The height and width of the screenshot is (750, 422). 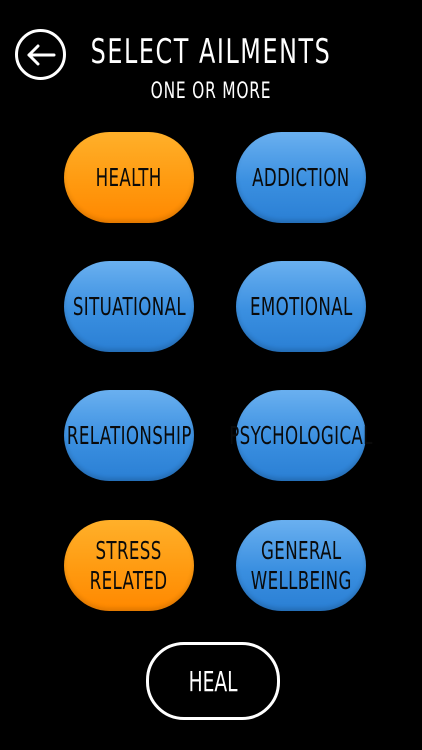 I want to click on page-title: SELECT AILMENTS, so click(x=211, y=52).